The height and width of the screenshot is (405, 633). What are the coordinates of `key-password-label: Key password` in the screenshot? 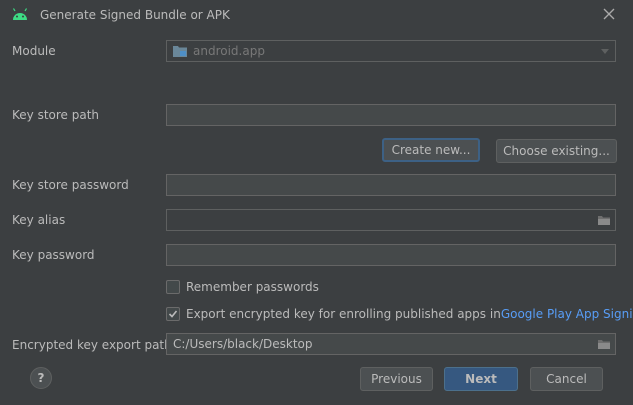 It's located at (53, 255).